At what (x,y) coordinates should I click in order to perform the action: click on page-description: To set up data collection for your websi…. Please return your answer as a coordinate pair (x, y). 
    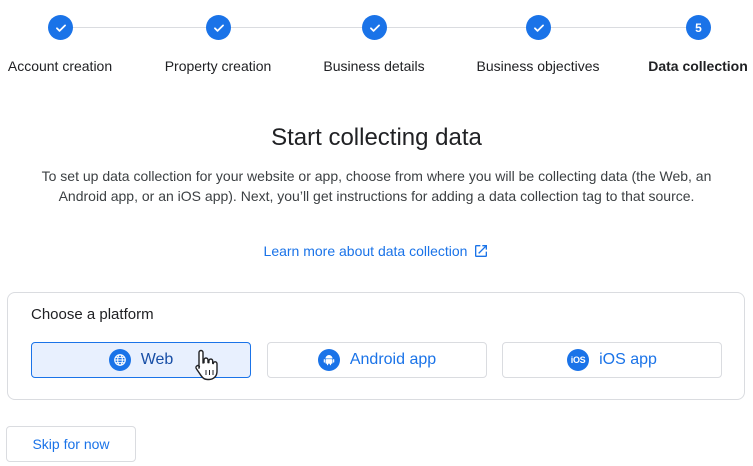
    Looking at the image, I should click on (376, 186).